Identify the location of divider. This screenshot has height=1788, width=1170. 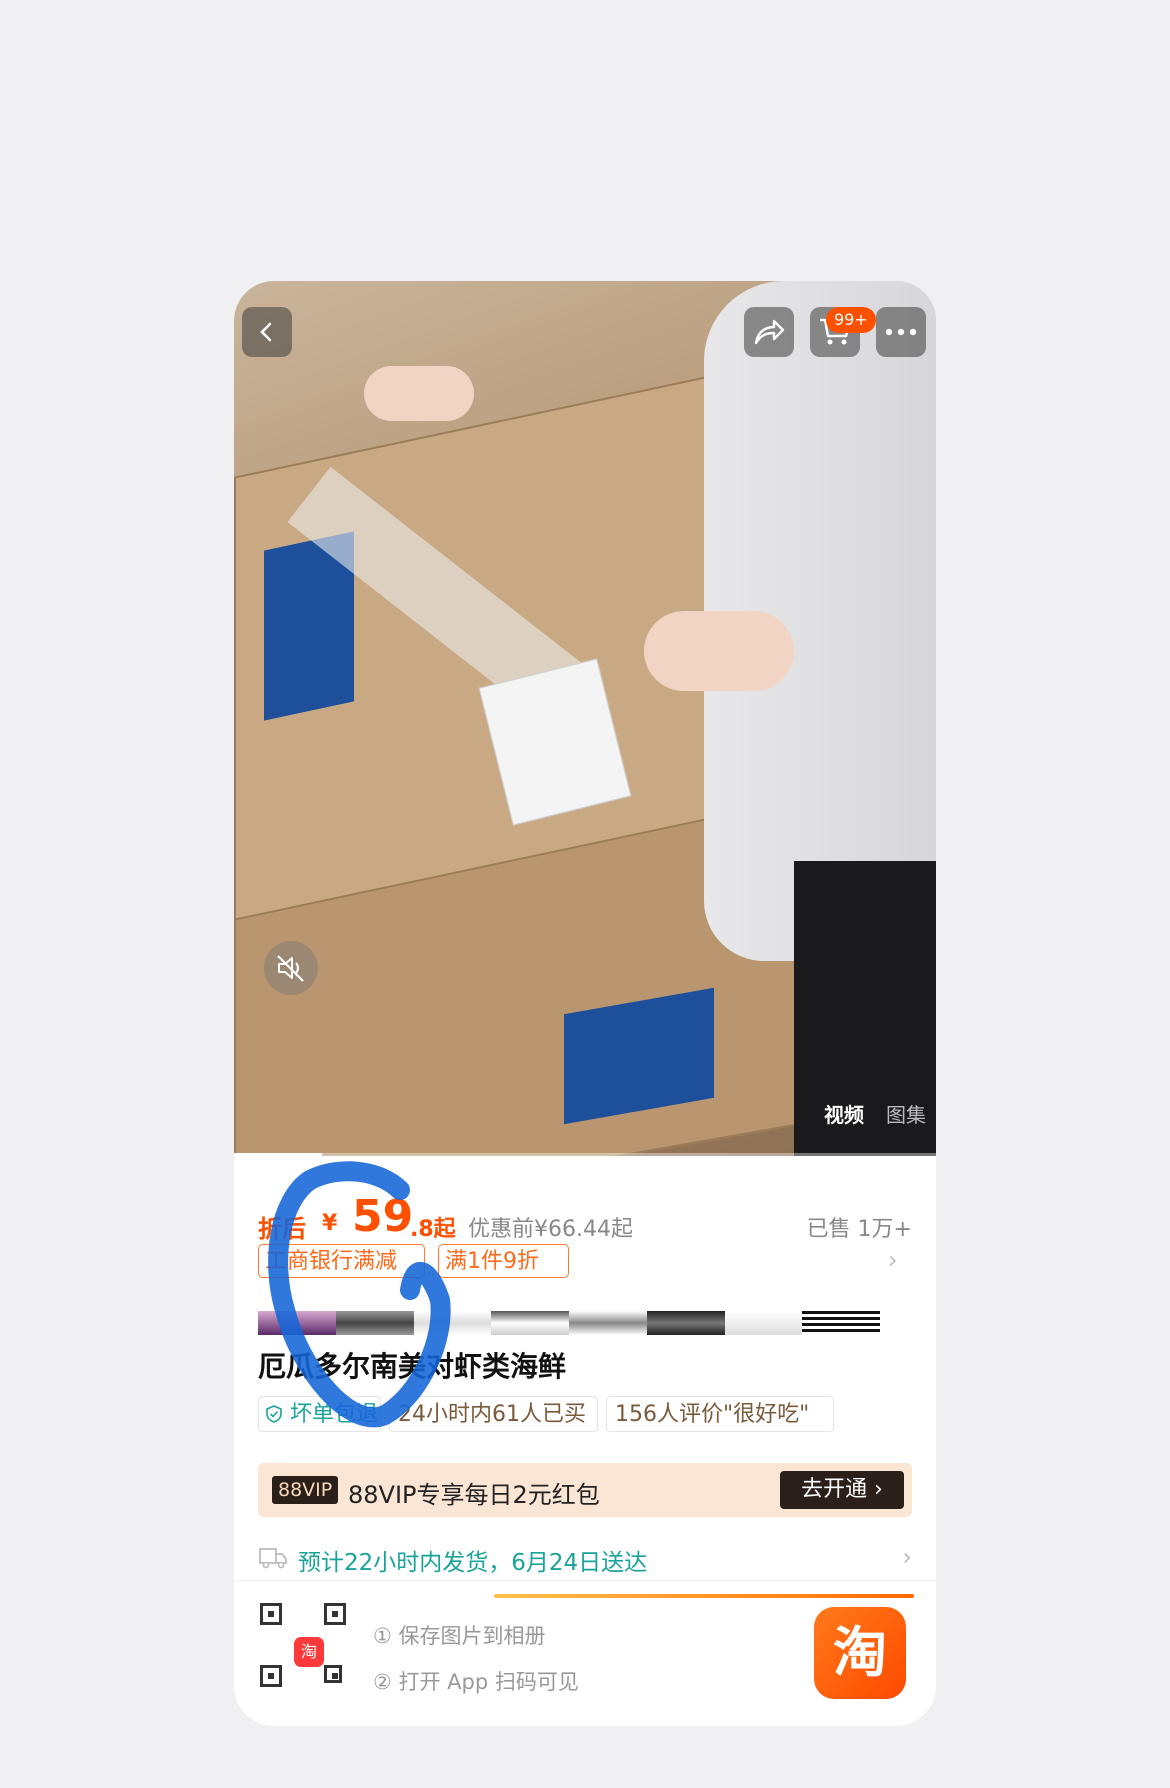
(585, 1580).